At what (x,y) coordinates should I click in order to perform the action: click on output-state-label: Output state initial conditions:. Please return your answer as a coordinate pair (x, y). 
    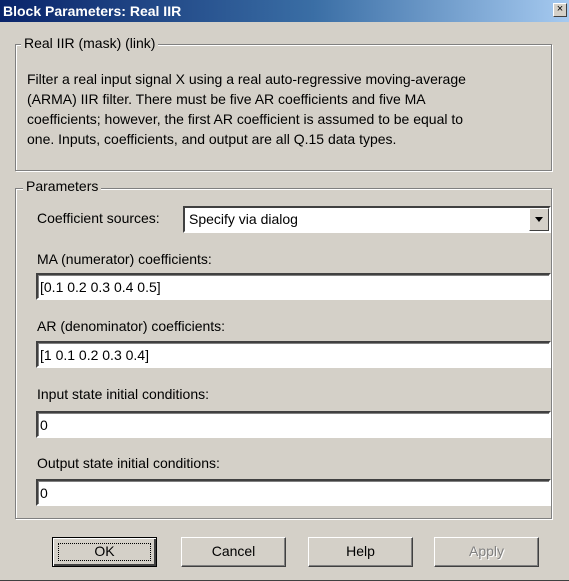
    Looking at the image, I should click on (128, 463).